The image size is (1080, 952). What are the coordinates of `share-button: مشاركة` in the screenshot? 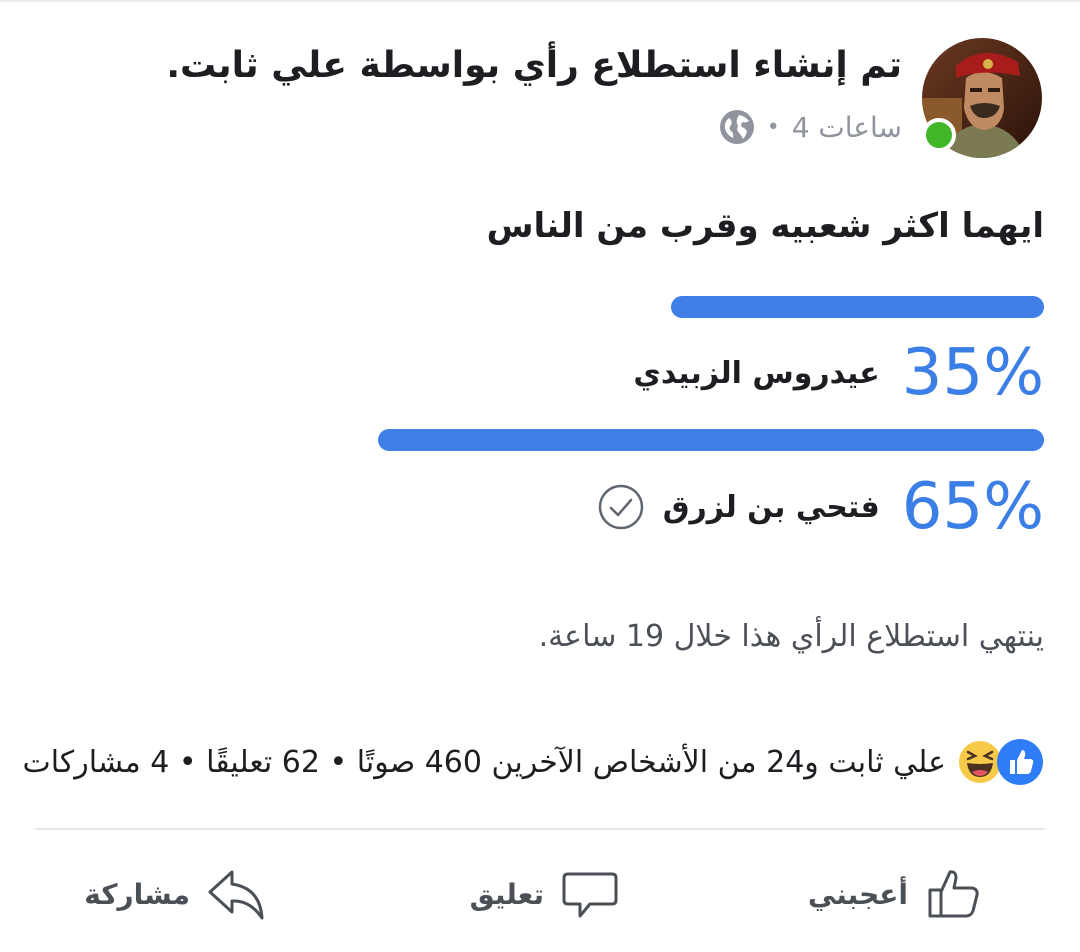 It's located at (175, 894).